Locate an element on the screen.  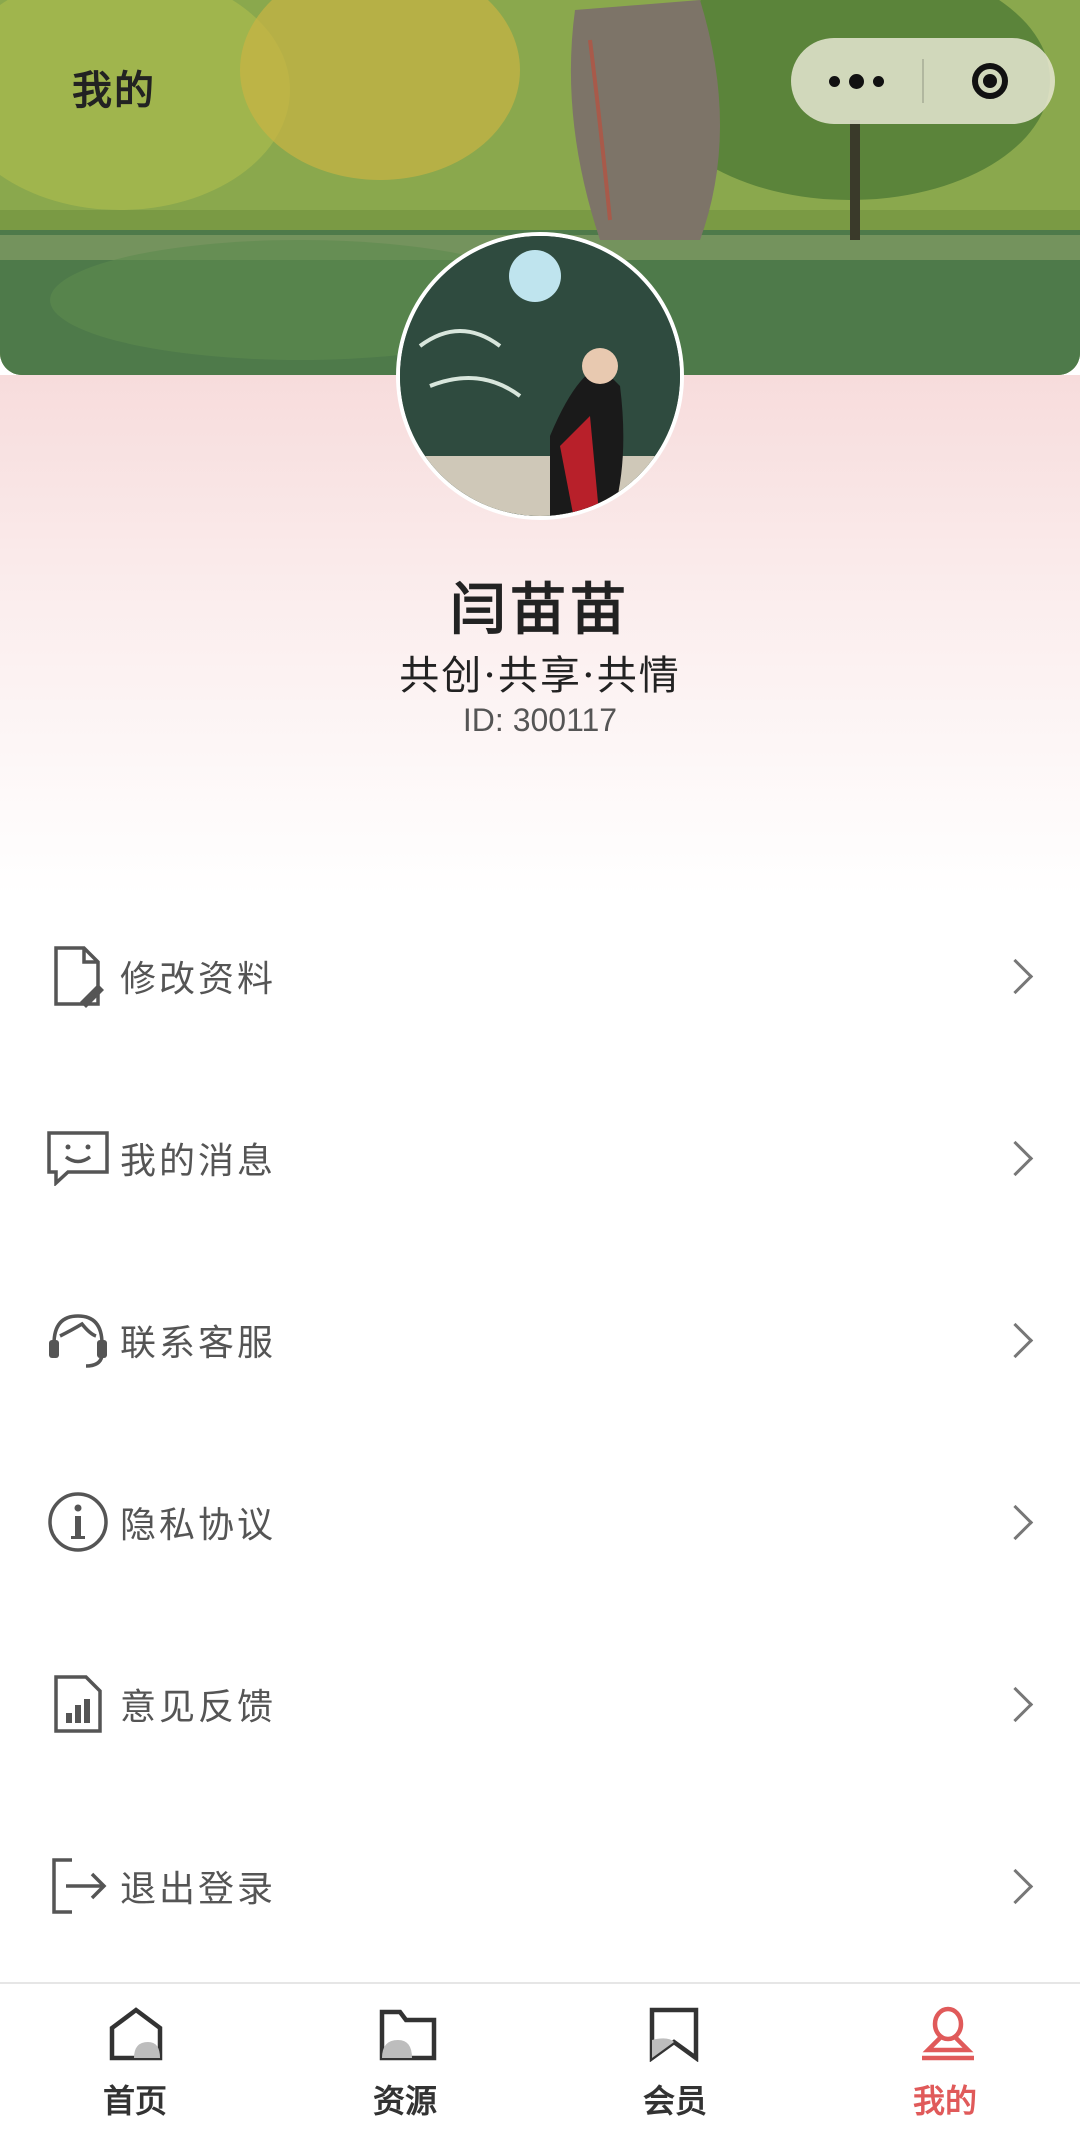
more-dots-icon is located at coordinates (856, 81).